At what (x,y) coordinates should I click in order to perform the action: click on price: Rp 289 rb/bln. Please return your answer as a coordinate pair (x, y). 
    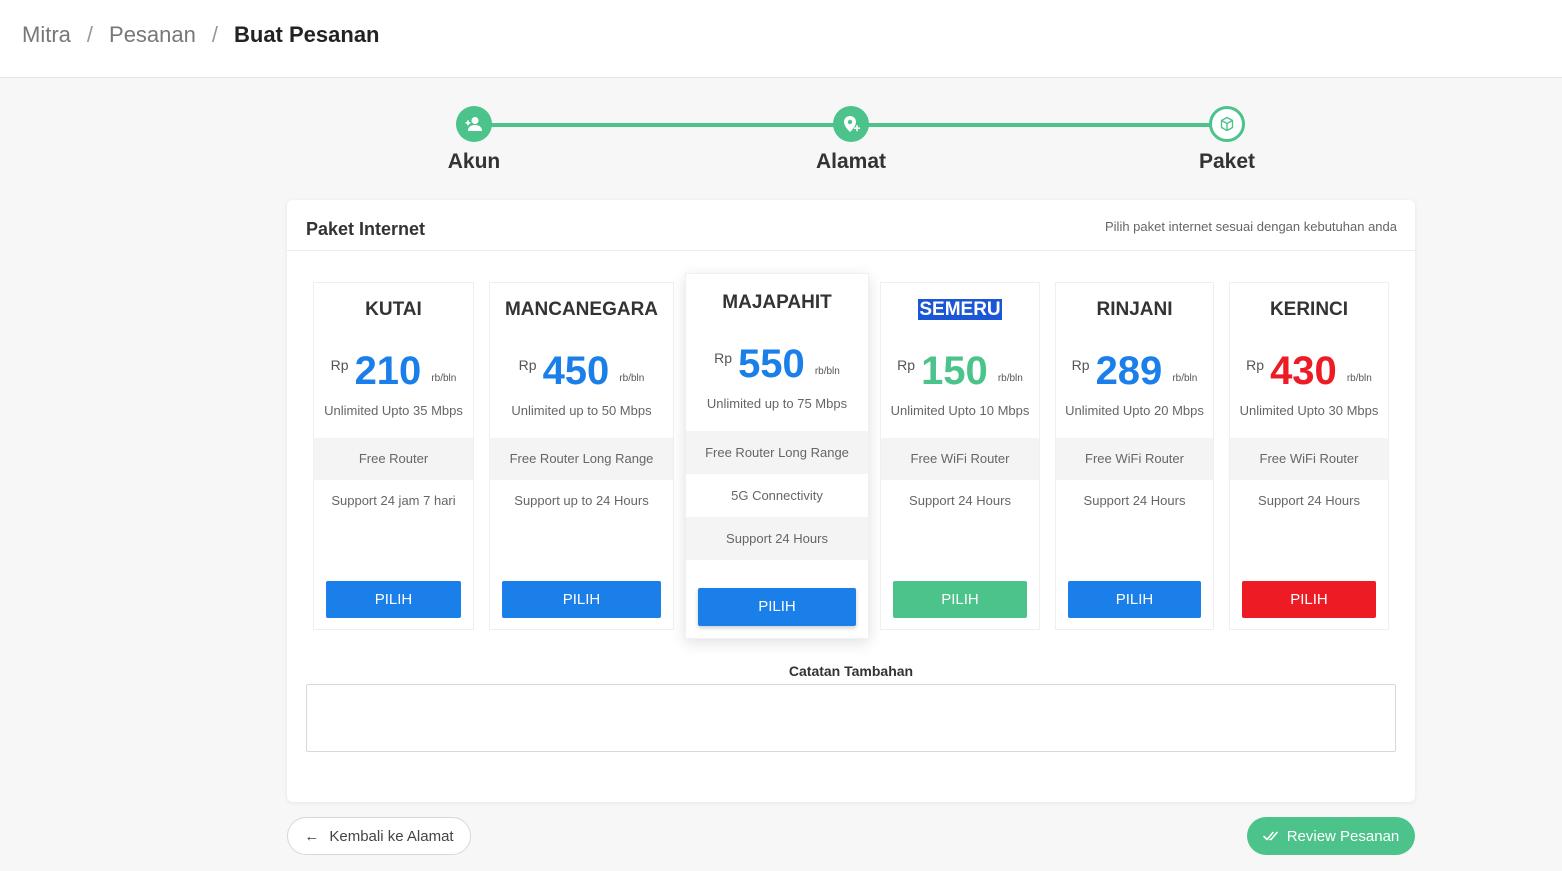
    Looking at the image, I should click on (1134, 371).